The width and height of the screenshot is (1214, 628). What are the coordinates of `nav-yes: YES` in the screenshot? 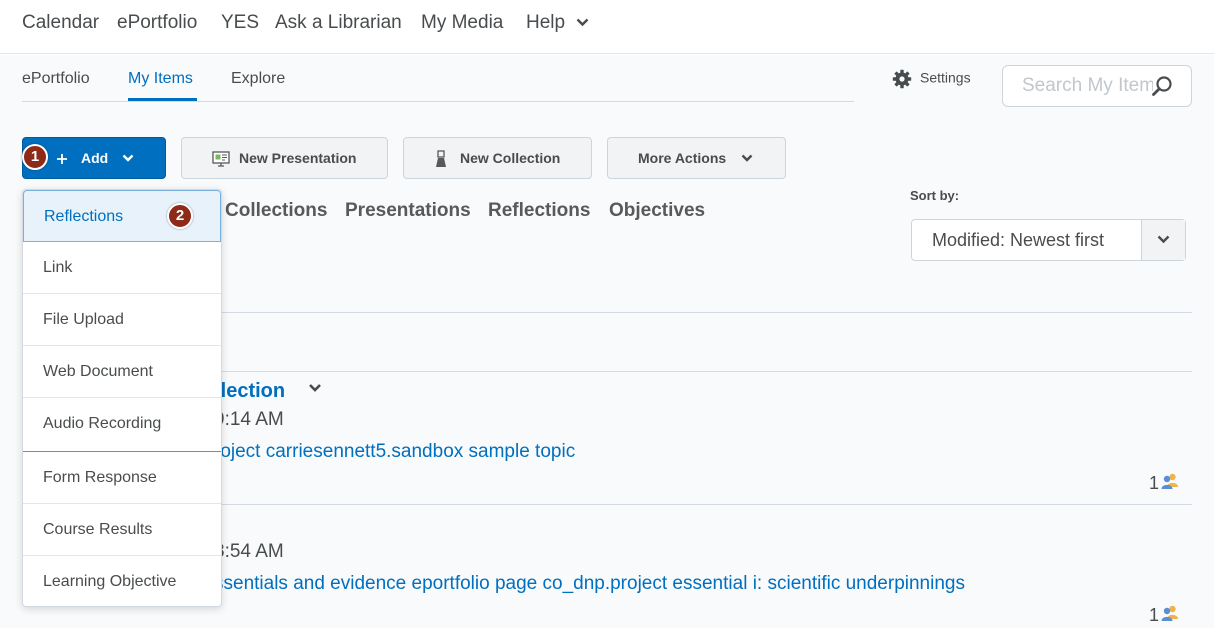 It's located at (240, 23).